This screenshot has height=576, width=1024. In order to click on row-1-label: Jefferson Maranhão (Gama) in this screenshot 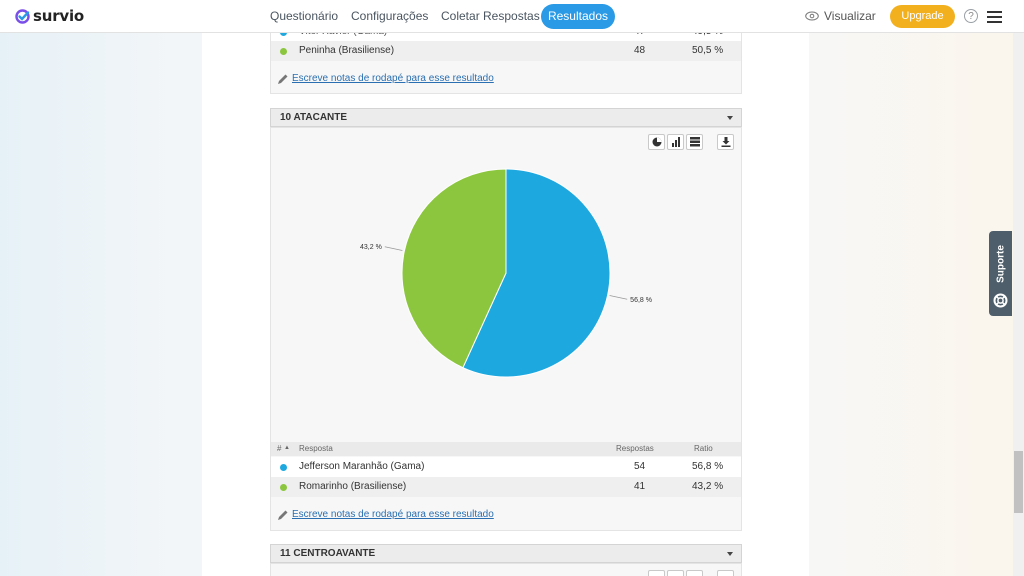, I will do `click(362, 466)`.